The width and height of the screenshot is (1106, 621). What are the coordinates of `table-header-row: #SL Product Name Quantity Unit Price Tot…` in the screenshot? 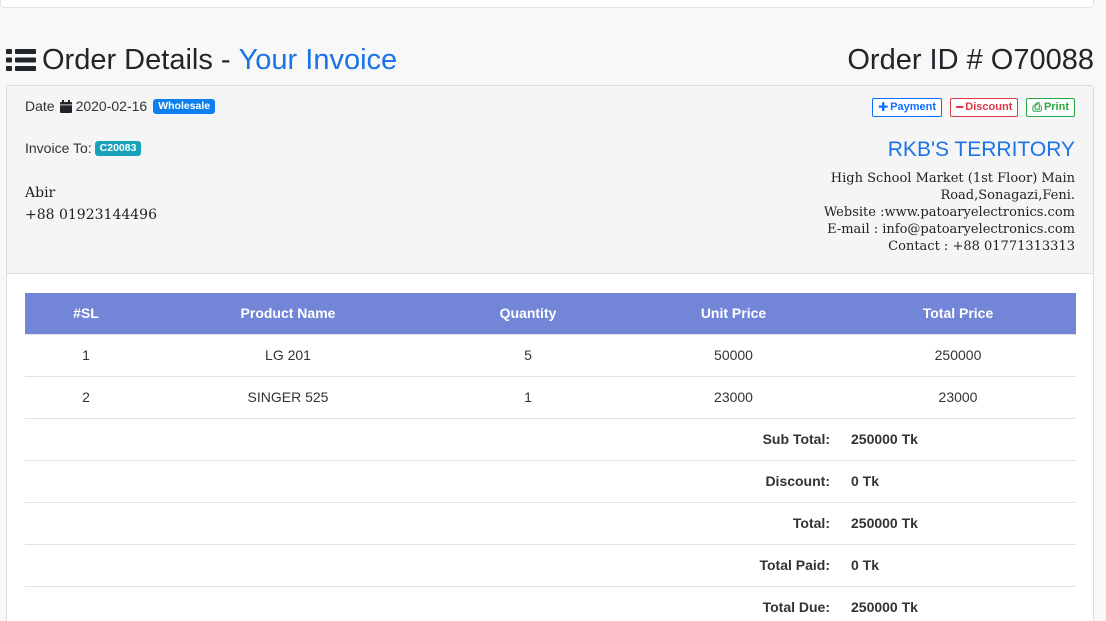 It's located at (550, 313).